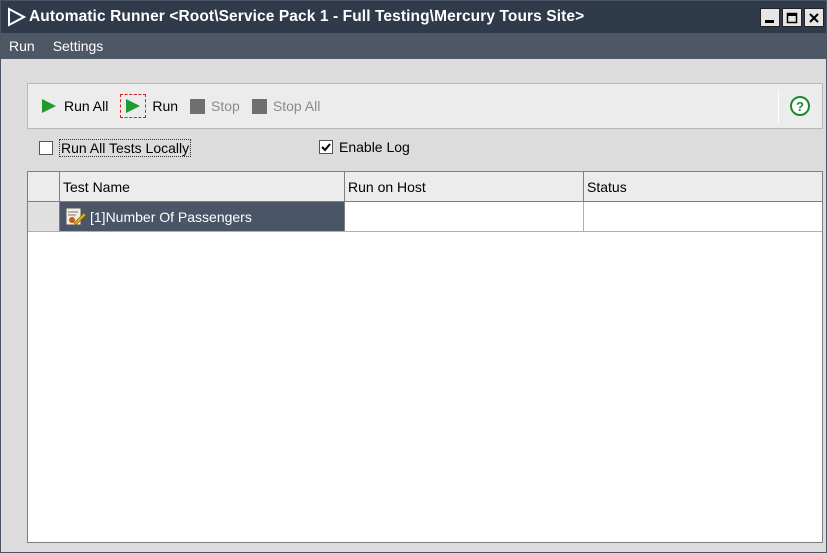 This screenshot has width=827, height=553. What do you see at coordinates (125, 148) in the screenshot?
I see `run-locally-label: Run All Tests Locally` at bounding box center [125, 148].